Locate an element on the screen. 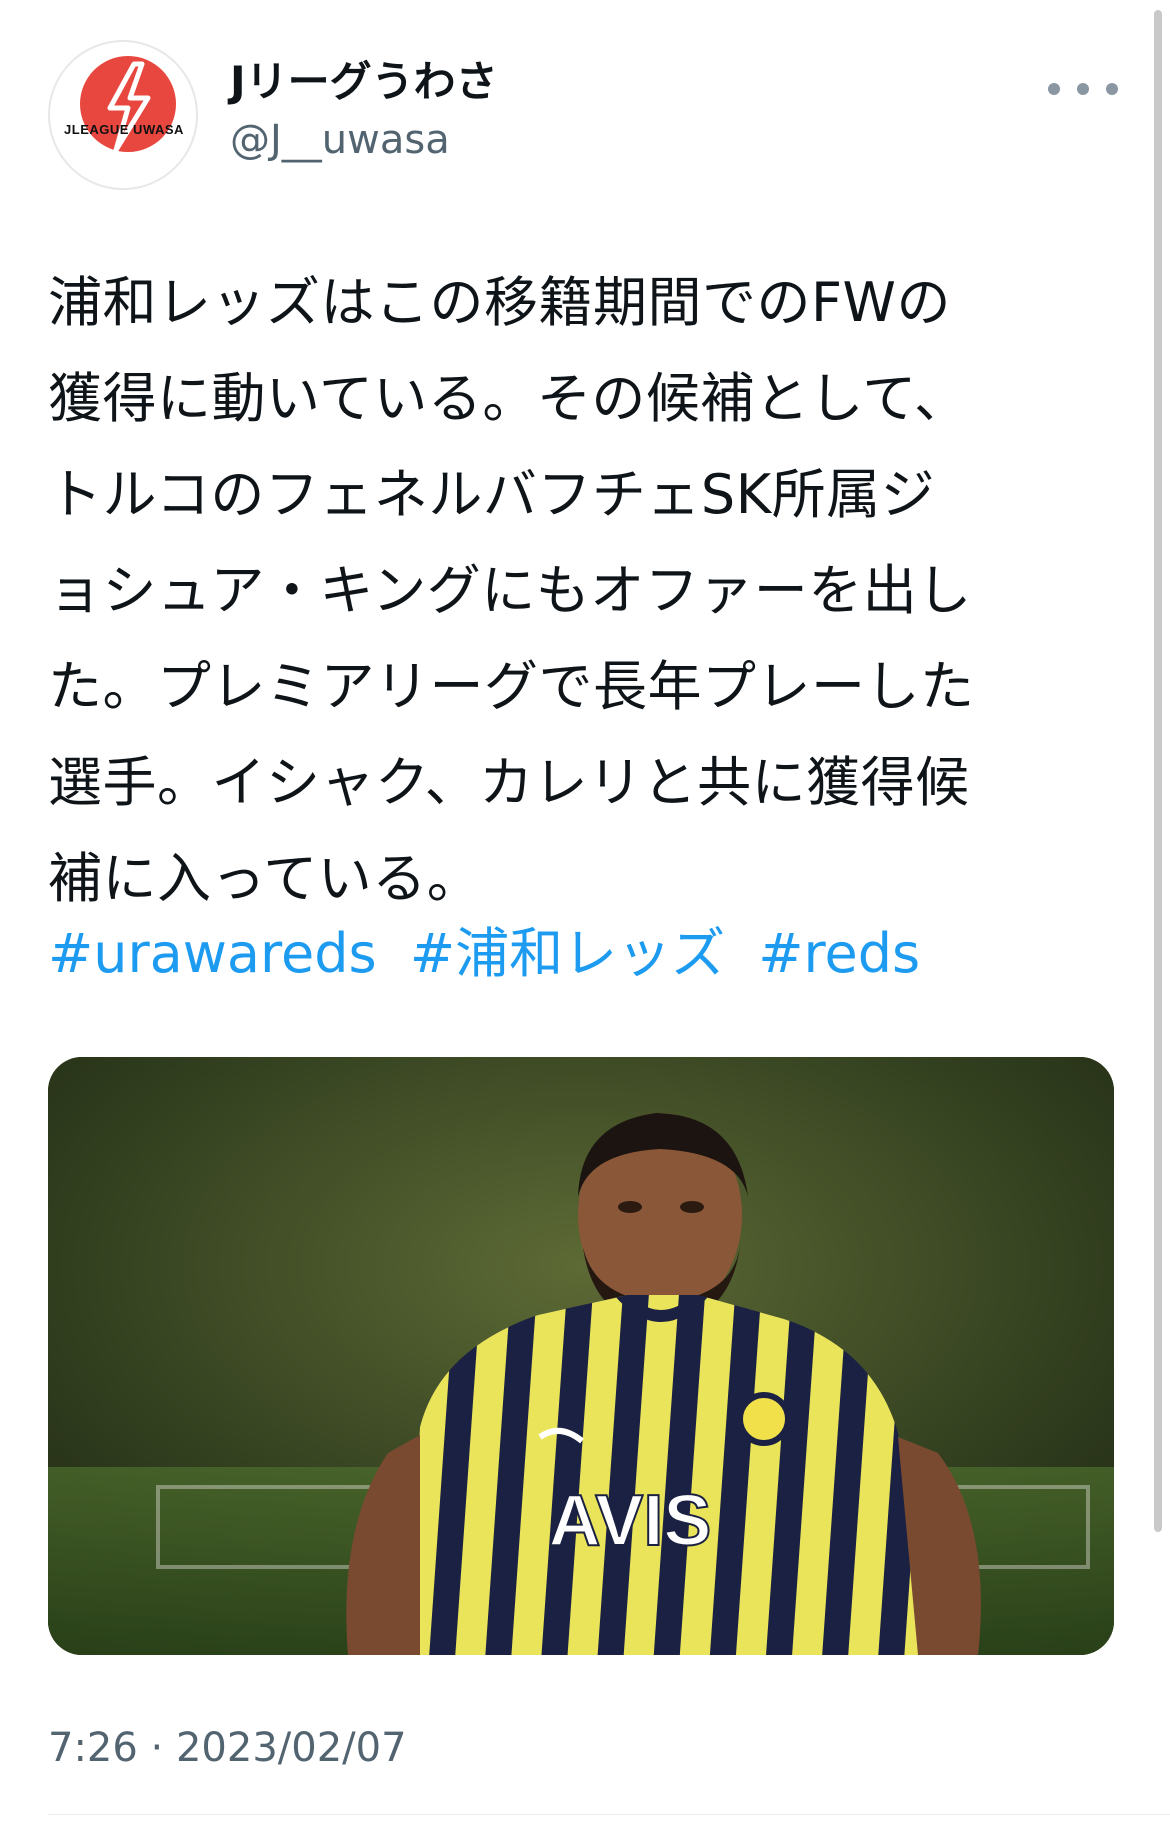 The width and height of the screenshot is (1170, 1846). hashtag-link: #urawareds is located at coordinates (212, 953).